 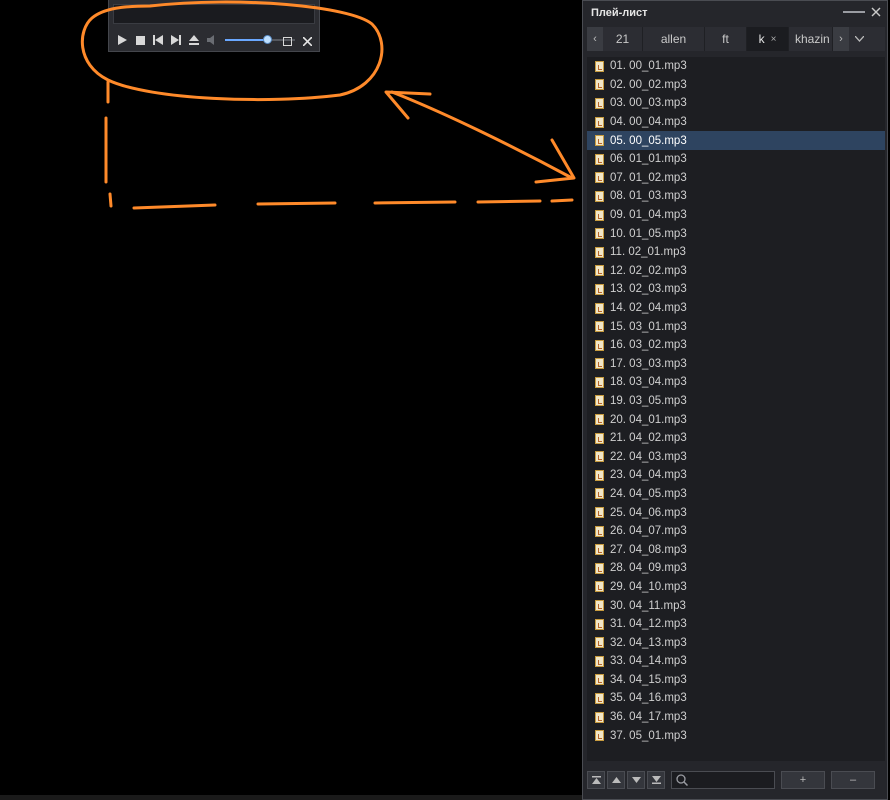 What do you see at coordinates (648, 679) in the screenshot?
I see `track-label: 34. 04_15.mp3` at bounding box center [648, 679].